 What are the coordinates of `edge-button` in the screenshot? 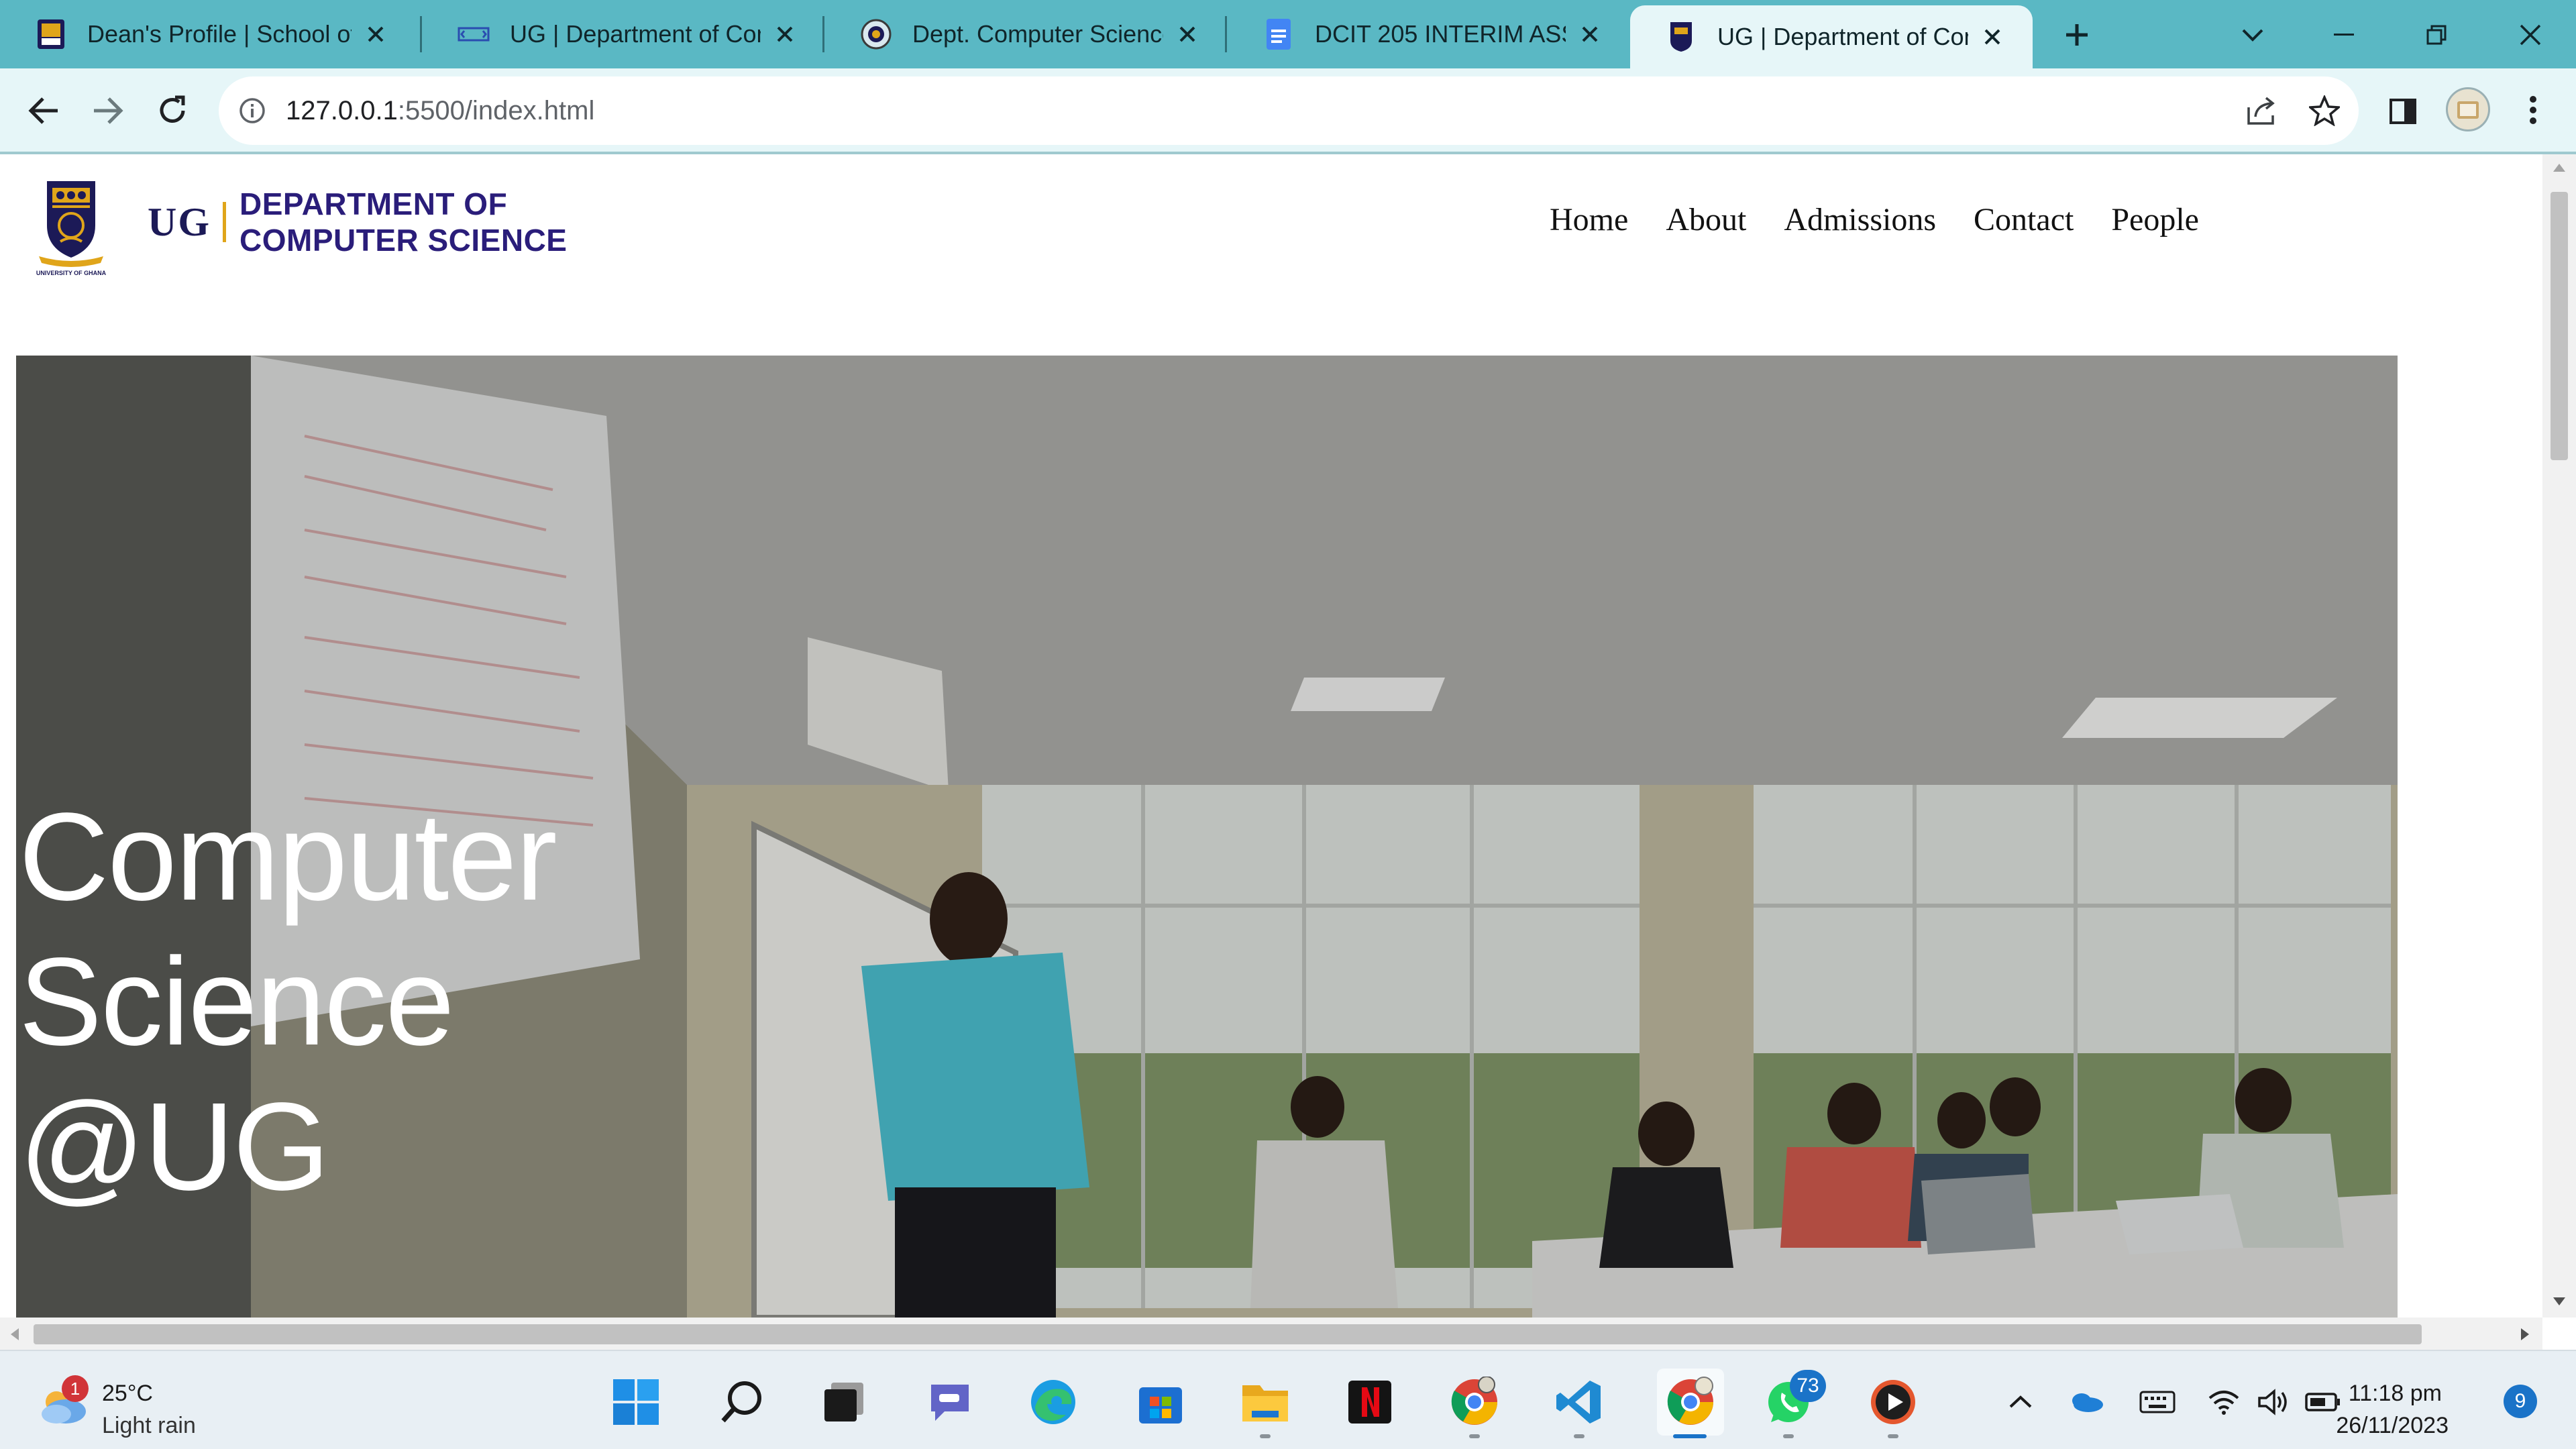 It's located at (1053, 1402).